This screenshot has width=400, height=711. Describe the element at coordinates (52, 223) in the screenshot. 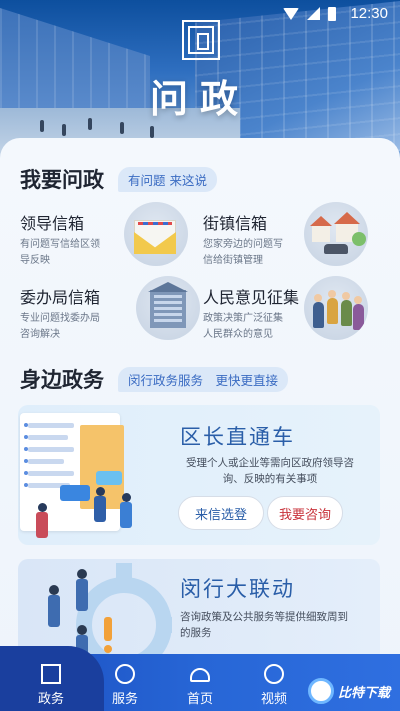

I see `mailbox-title: 领导信箱` at that location.